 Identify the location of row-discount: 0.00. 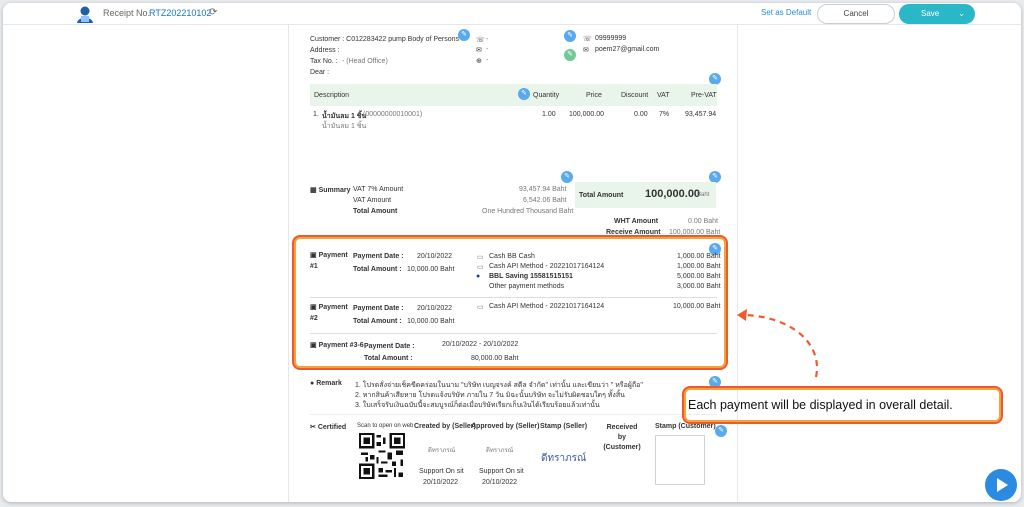
(641, 114).